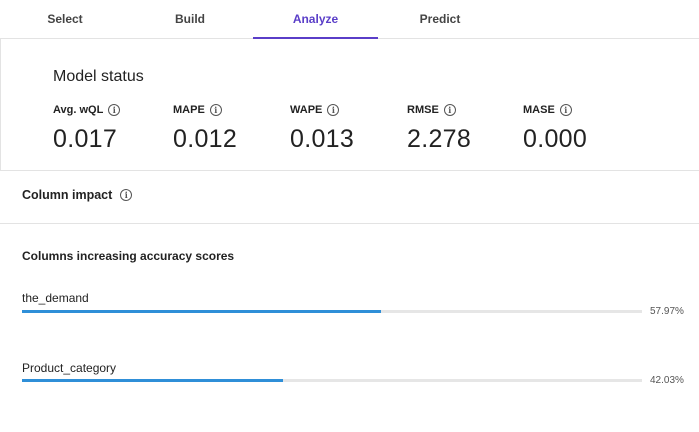 This screenshot has height=432, width=699. I want to click on metric-avg-wql: Avg. wQL i 0.017, so click(87, 128).